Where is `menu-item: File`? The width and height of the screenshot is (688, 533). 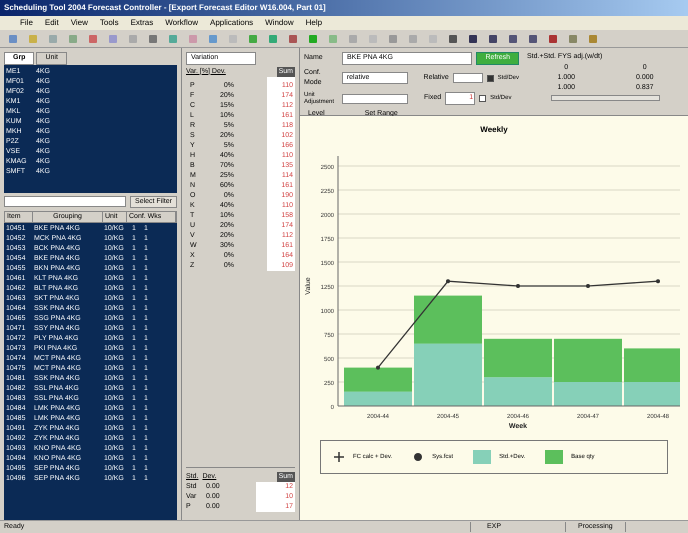 menu-item: File is located at coordinates (26, 23).